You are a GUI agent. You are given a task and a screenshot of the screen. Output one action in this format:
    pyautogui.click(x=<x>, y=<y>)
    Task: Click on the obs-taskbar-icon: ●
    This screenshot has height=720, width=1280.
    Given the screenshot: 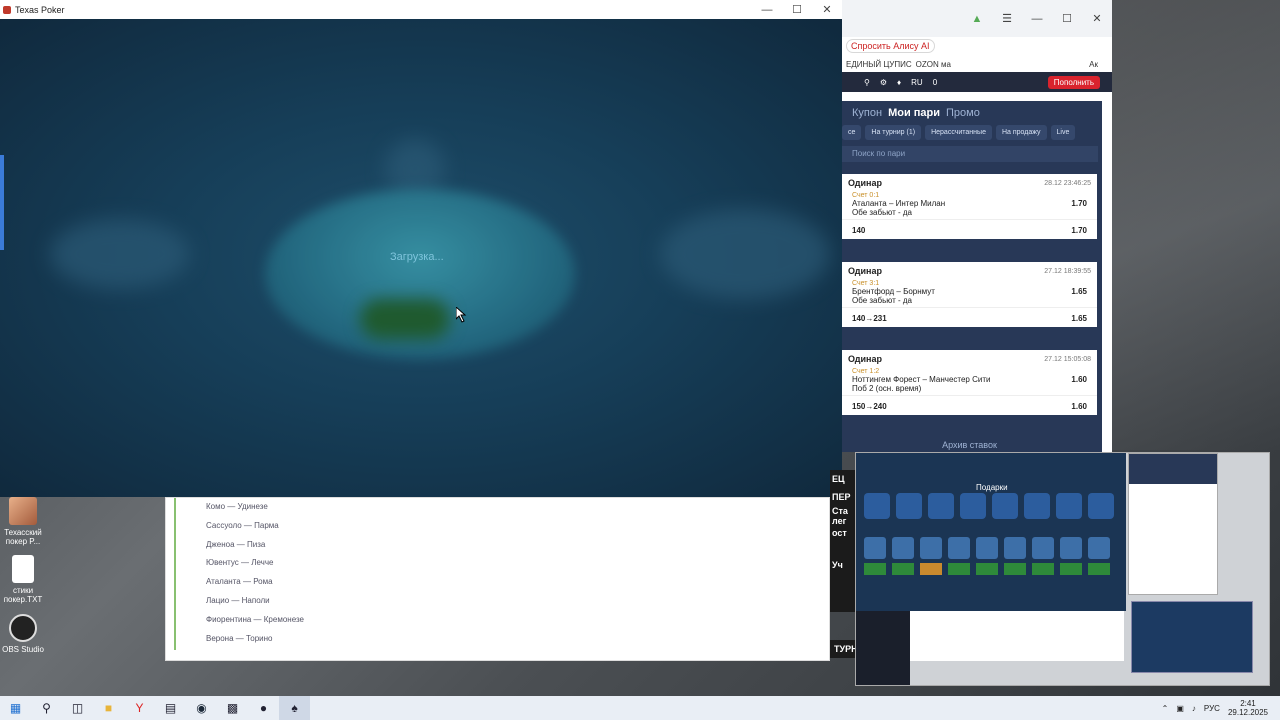 What is the action you would take?
    pyautogui.click(x=263, y=708)
    